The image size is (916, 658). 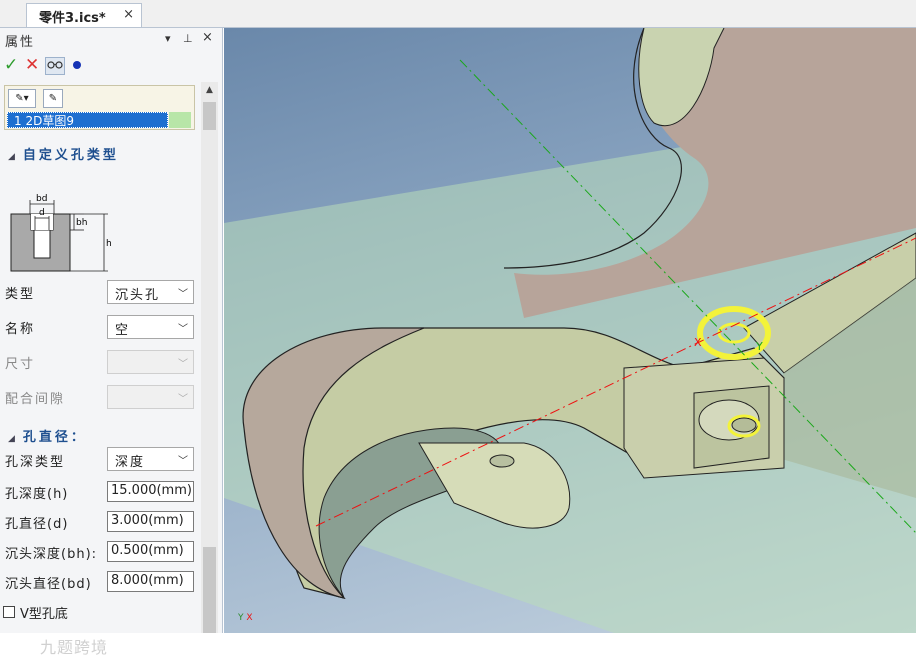 I want to click on document-tab-label: 零件3.ics*, so click(x=72, y=18).